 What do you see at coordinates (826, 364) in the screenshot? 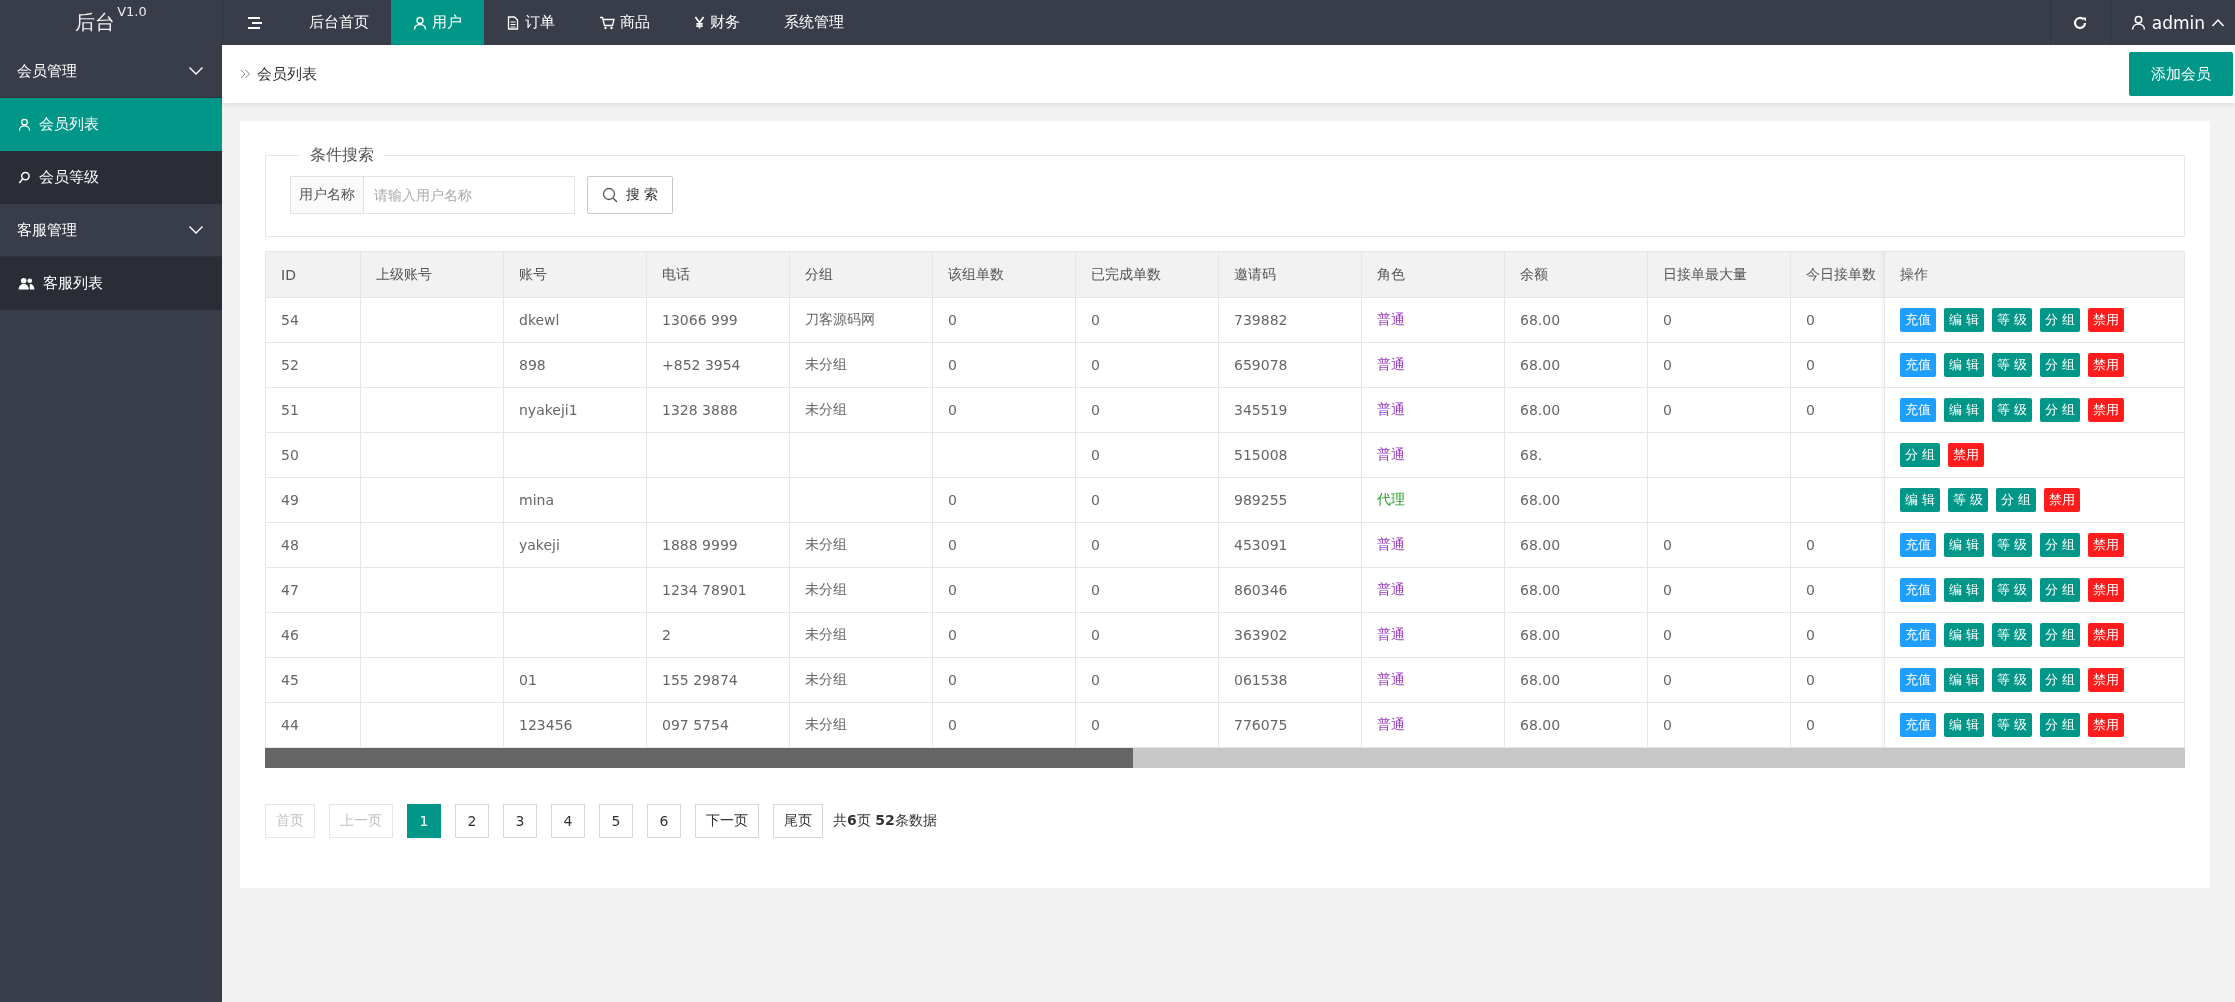
I see `table-cell: 未分组` at bounding box center [826, 364].